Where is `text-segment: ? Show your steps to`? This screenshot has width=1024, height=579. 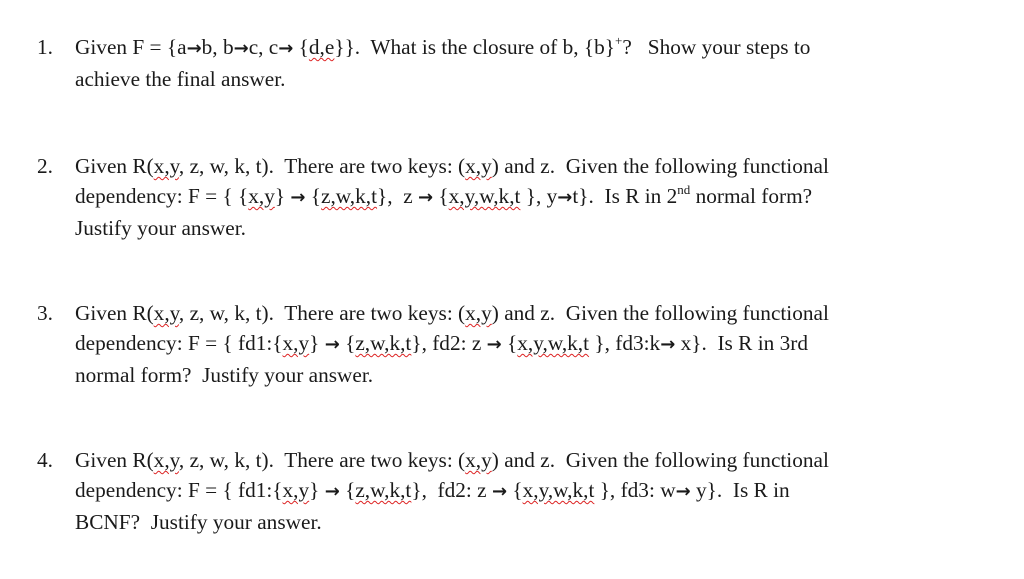 text-segment: ? Show your steps to is located at coordinates (716, 47).